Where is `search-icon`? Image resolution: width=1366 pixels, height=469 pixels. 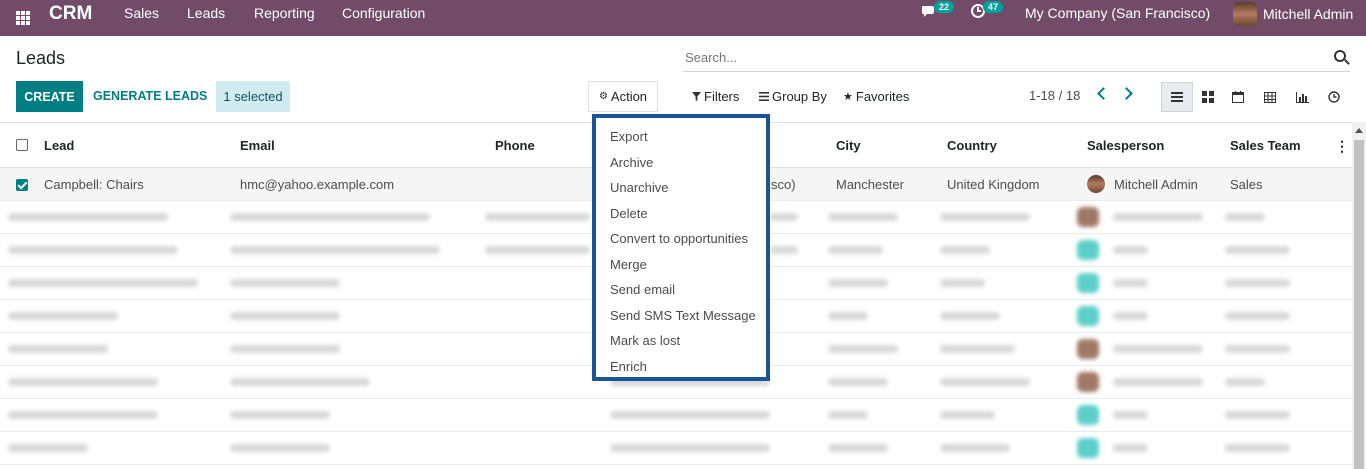 search-icon is located at coordinates (1340, 56).